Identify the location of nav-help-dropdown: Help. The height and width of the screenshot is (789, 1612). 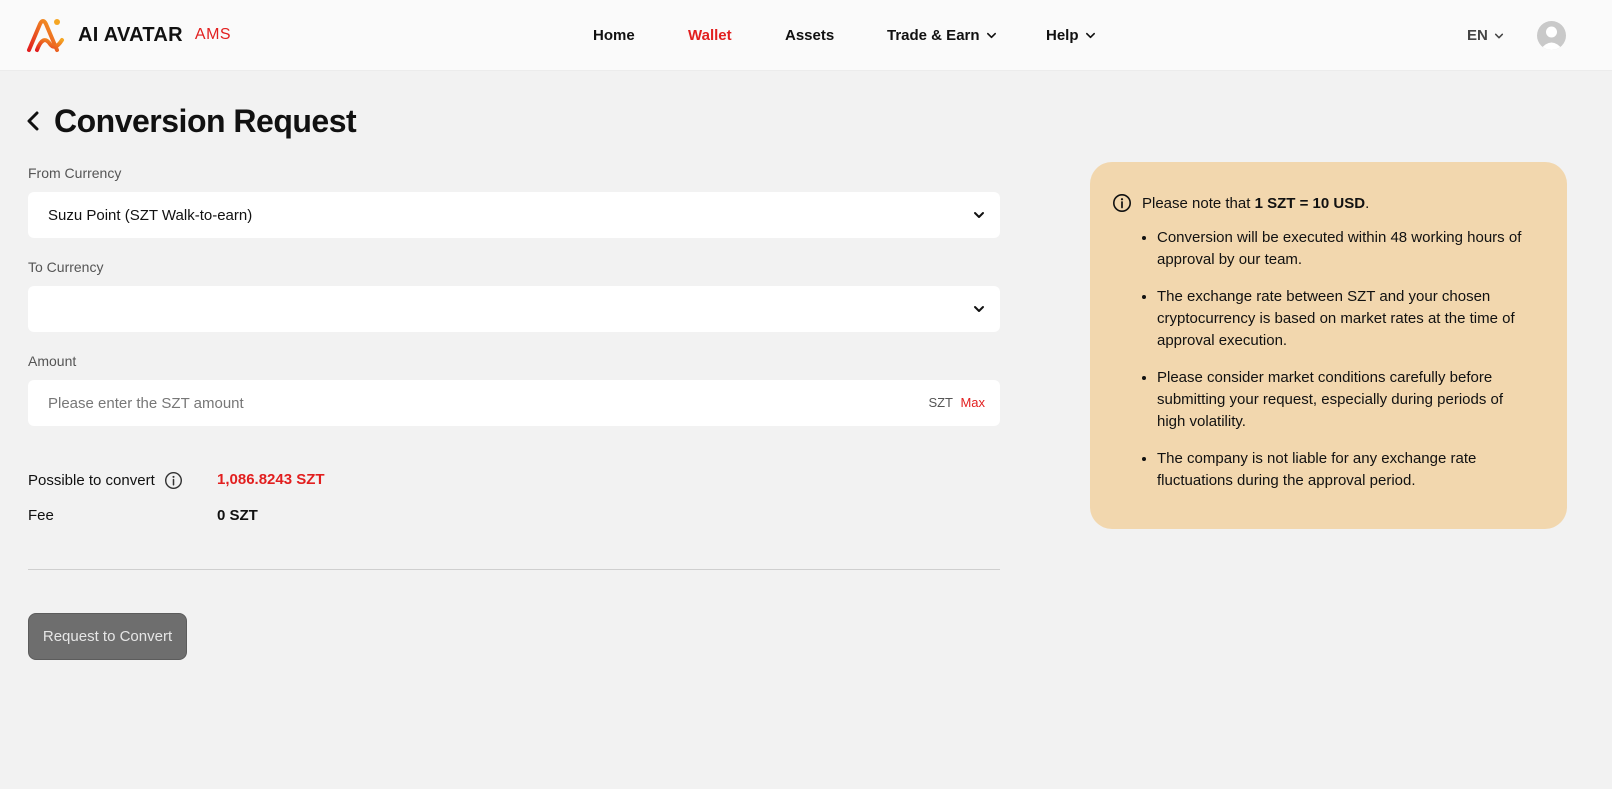
(1071, 35).